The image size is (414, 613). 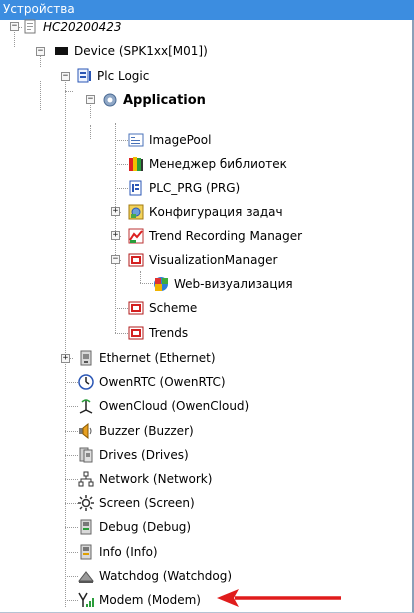 I want to click on tree-item-label: Конфигурация задач, so click(x=216, y=212).